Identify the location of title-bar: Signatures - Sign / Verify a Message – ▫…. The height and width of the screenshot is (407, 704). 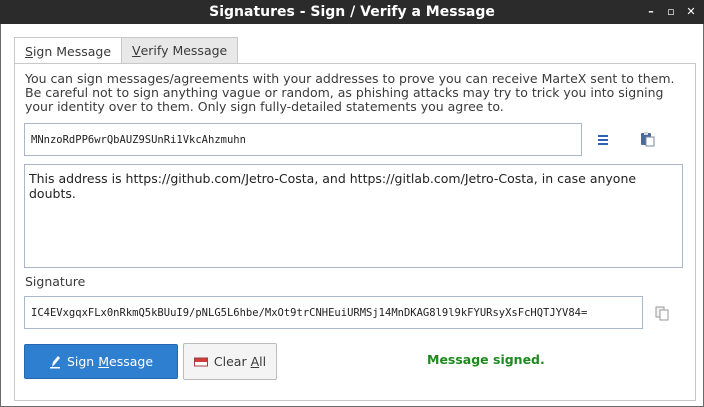
(352, 12).